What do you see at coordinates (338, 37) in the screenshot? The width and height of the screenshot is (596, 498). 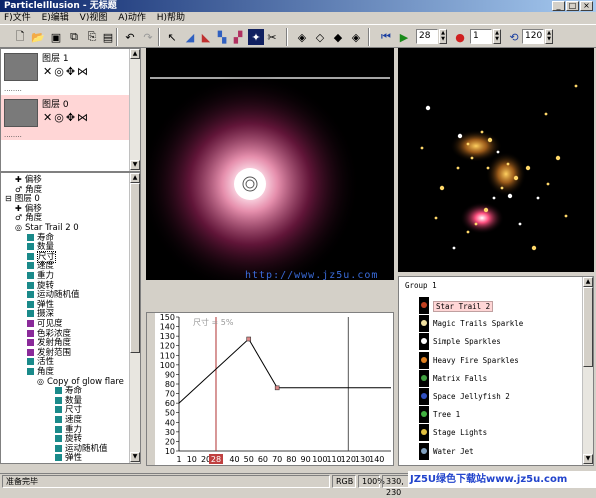 I see `nav-zoom-icon: ◆` at bounding box center [338, 37].